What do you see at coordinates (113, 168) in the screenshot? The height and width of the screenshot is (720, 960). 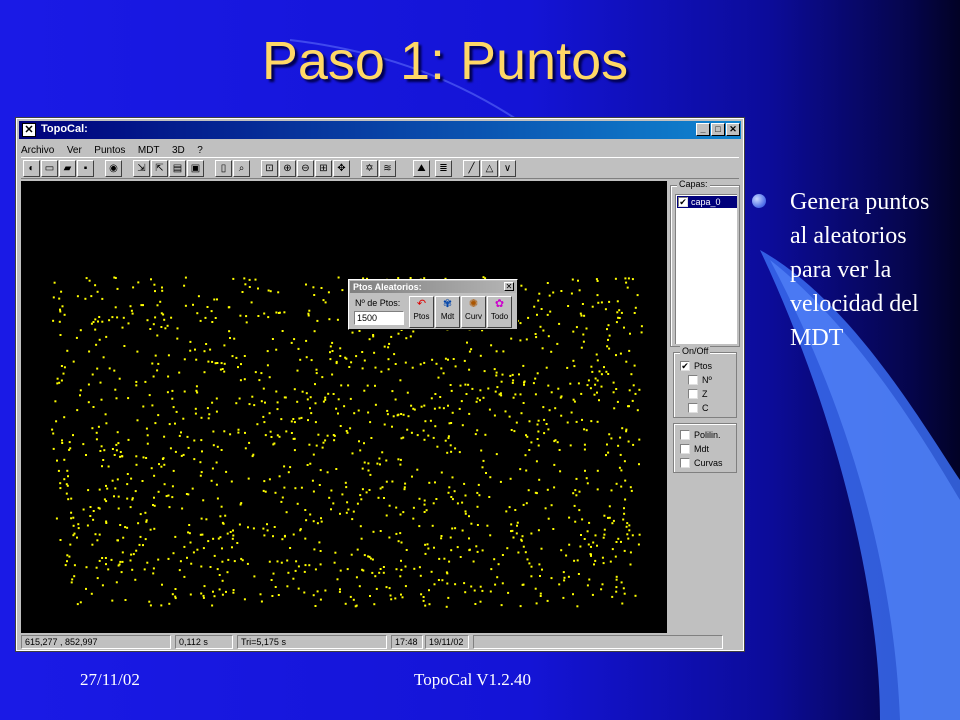 I see `color-wheel-icon: ◉` at bounding box center [113, 168].